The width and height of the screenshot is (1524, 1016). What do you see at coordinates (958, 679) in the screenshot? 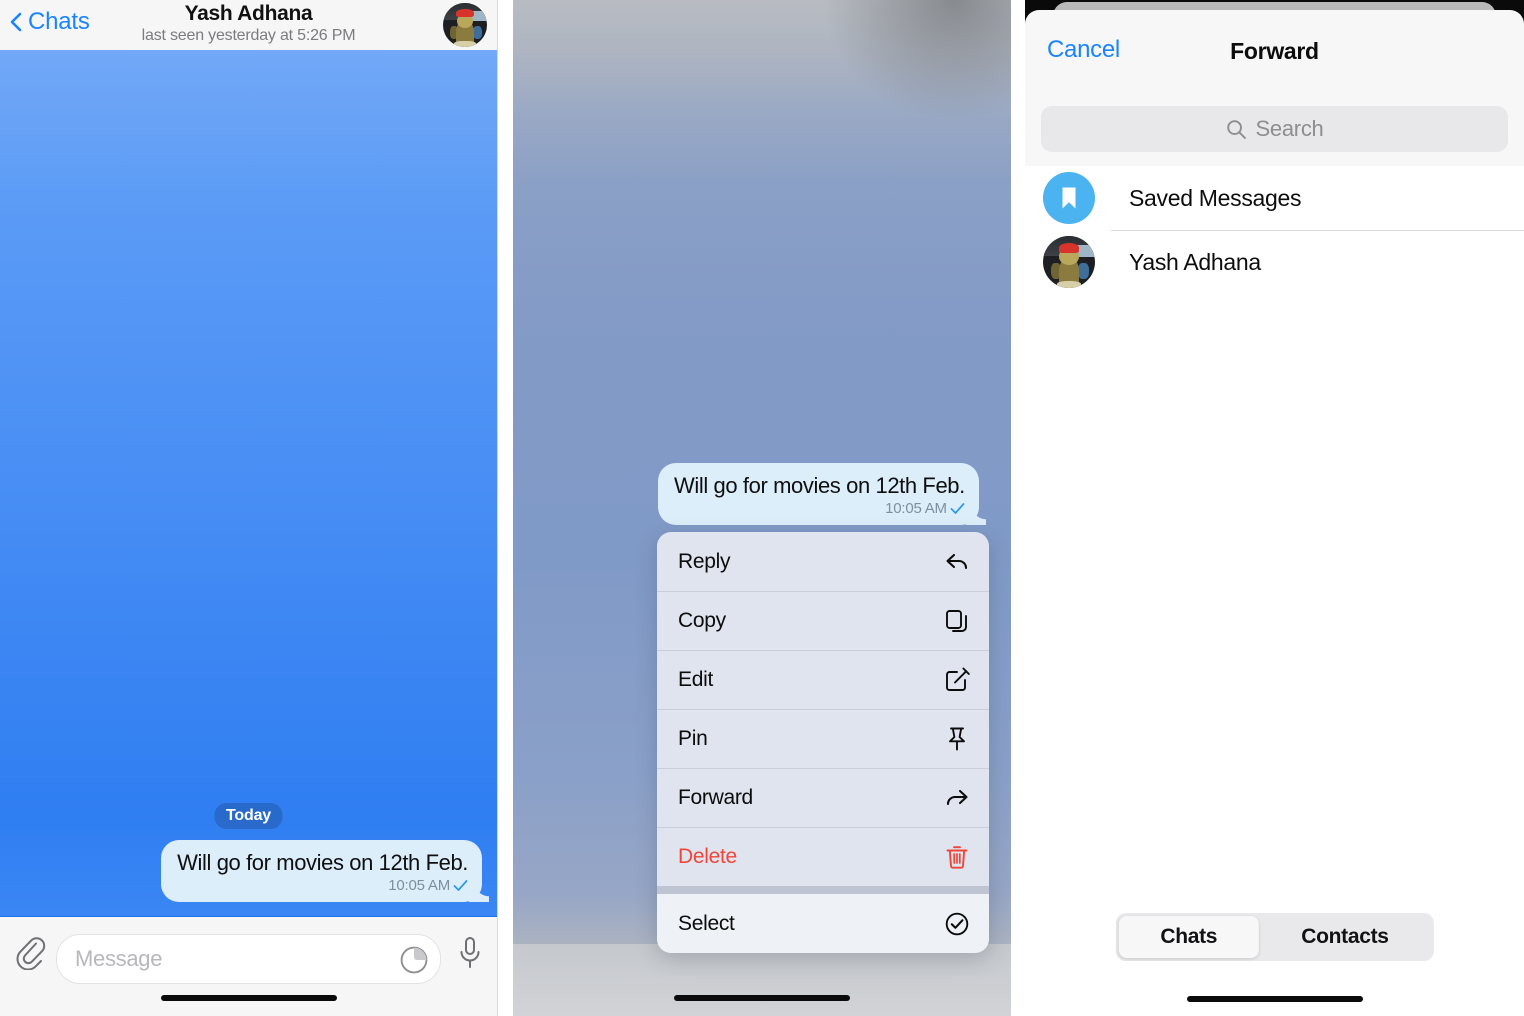
I see `edit-pencil-icon` at bounding box center [958, 679].